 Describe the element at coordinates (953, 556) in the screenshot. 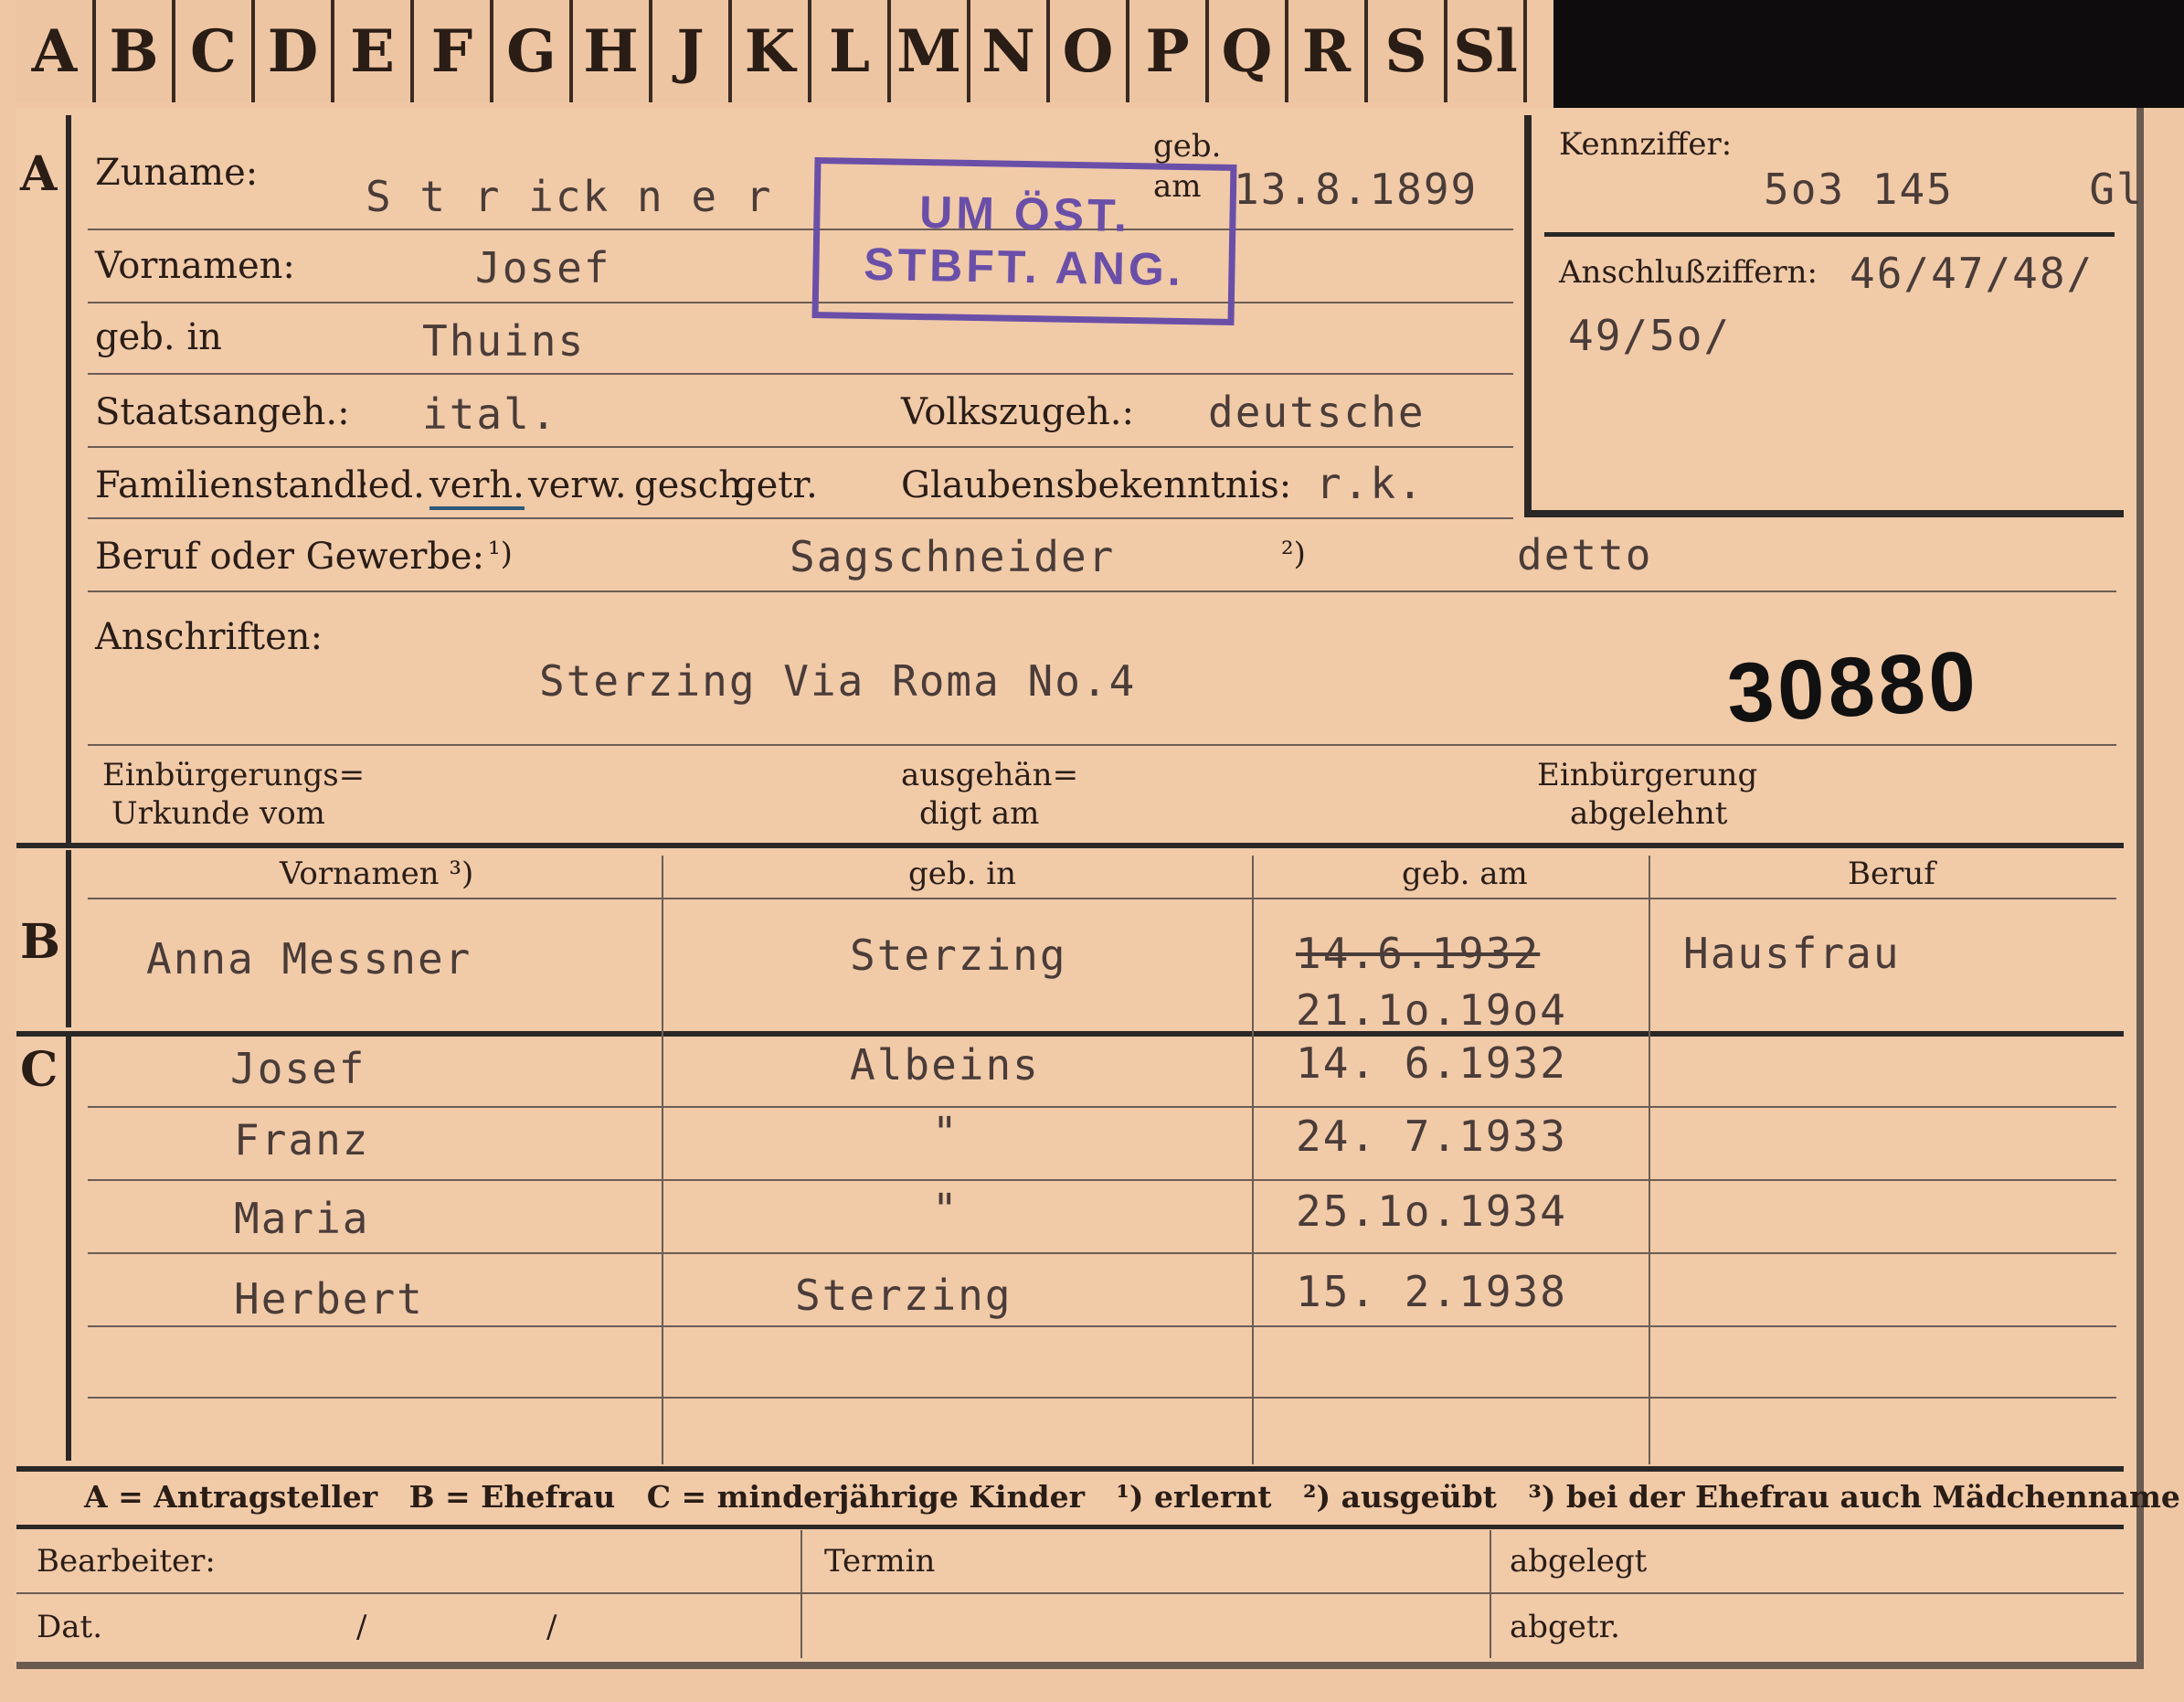

I see `value-beruf-erlernt: Sagschneider` at that location.